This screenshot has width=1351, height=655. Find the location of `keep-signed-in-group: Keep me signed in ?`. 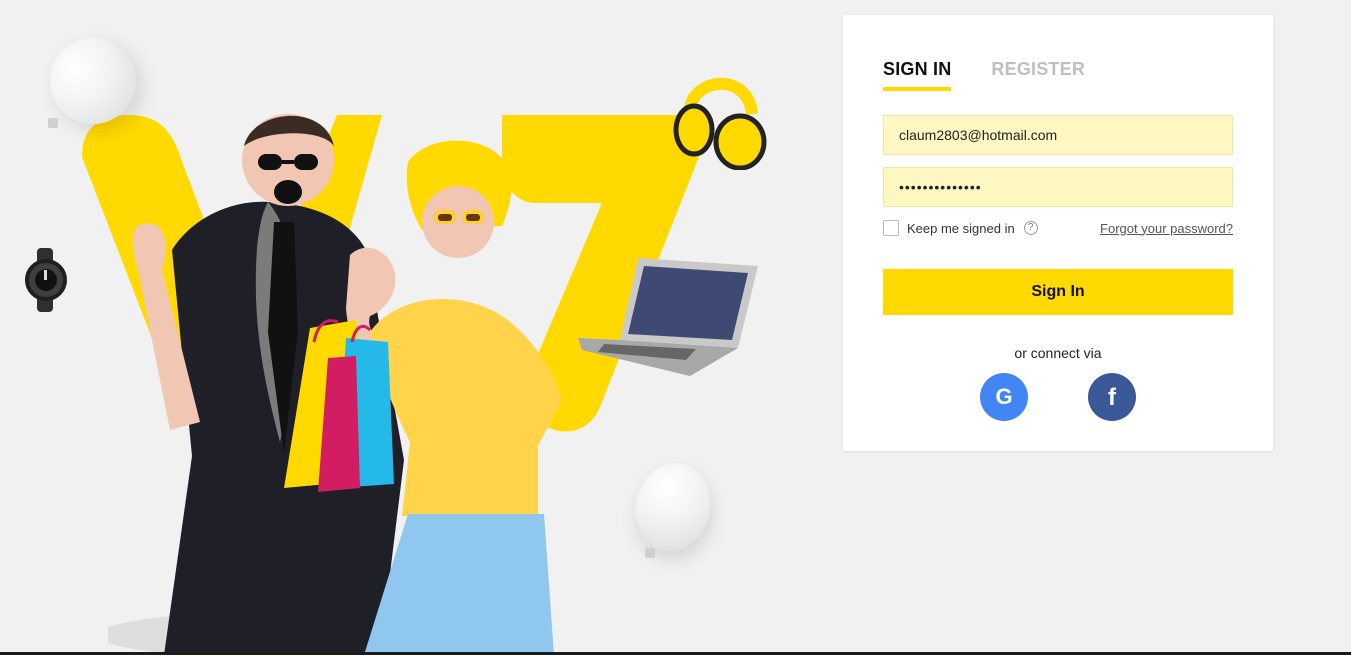

keep-signed-in-group: Keep me signed in ? is located at coordinates (960, 228).